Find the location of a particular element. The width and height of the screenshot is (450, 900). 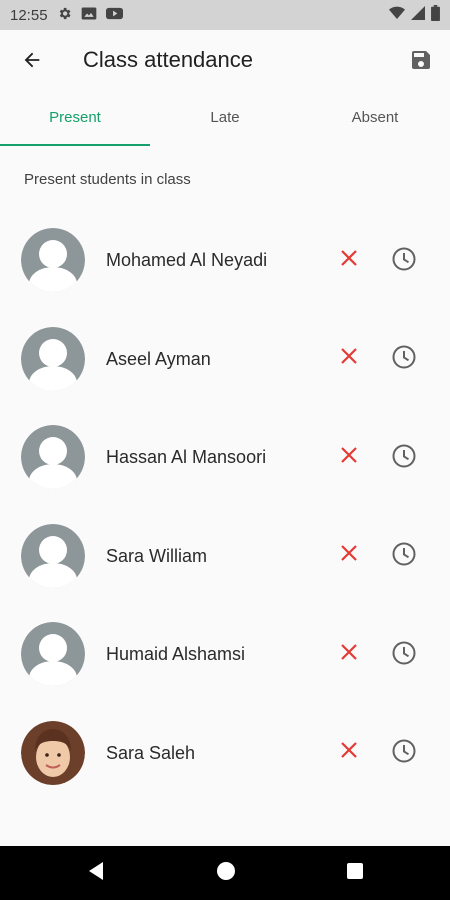

section-label: Present students in class is located at coordinates (107, 179).